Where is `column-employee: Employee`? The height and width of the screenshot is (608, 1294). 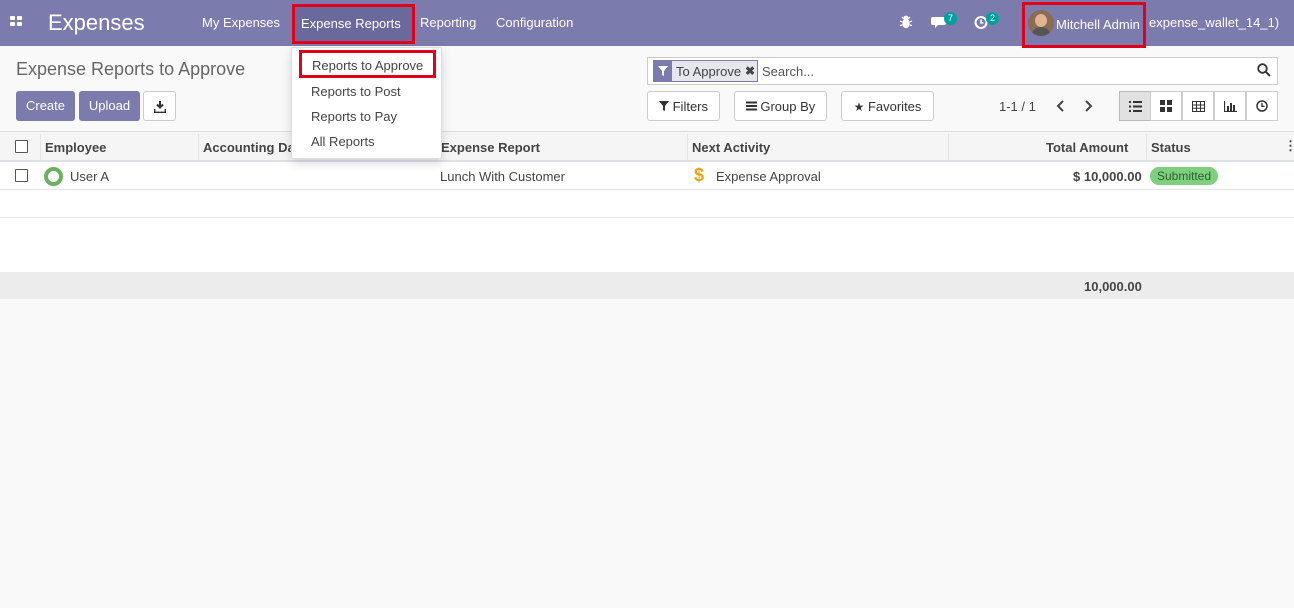
column-employee: Employee is located at coordinates (75, 147).